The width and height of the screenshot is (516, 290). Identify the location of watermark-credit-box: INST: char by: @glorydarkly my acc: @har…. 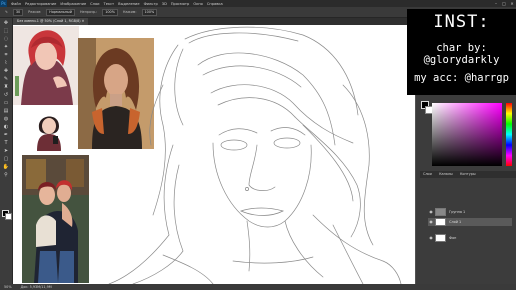
(461, 52).